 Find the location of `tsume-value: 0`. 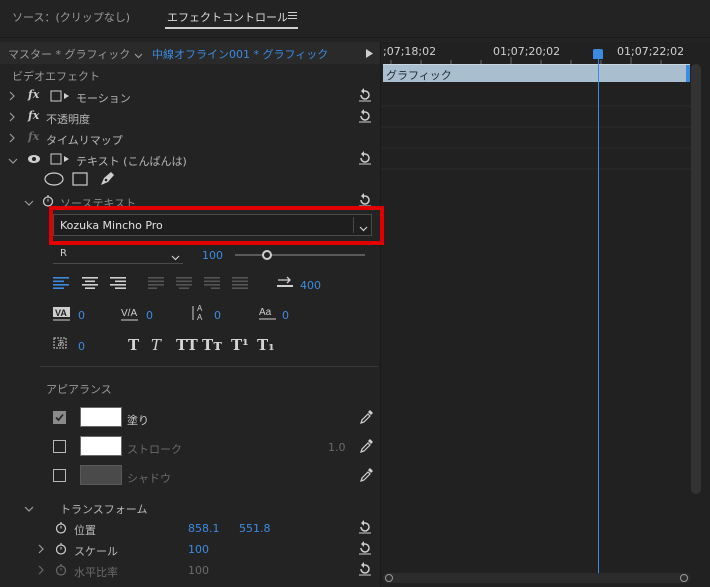

tsume-value: 0 is located at coordinates (81, 346).